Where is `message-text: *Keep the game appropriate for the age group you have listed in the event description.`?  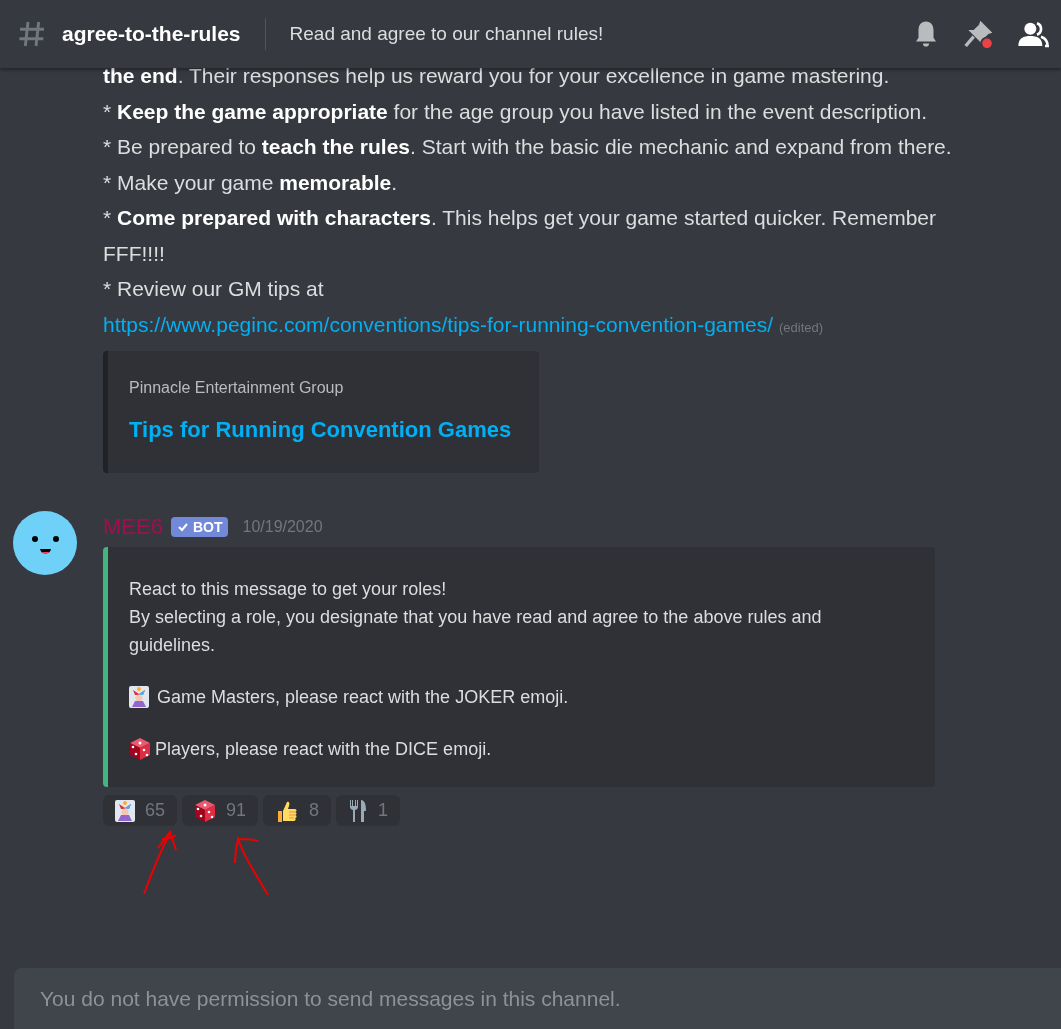 message-text: *Keep the game appropriate for the age group you have listed in the event description. is located at coordinates (516, 111).